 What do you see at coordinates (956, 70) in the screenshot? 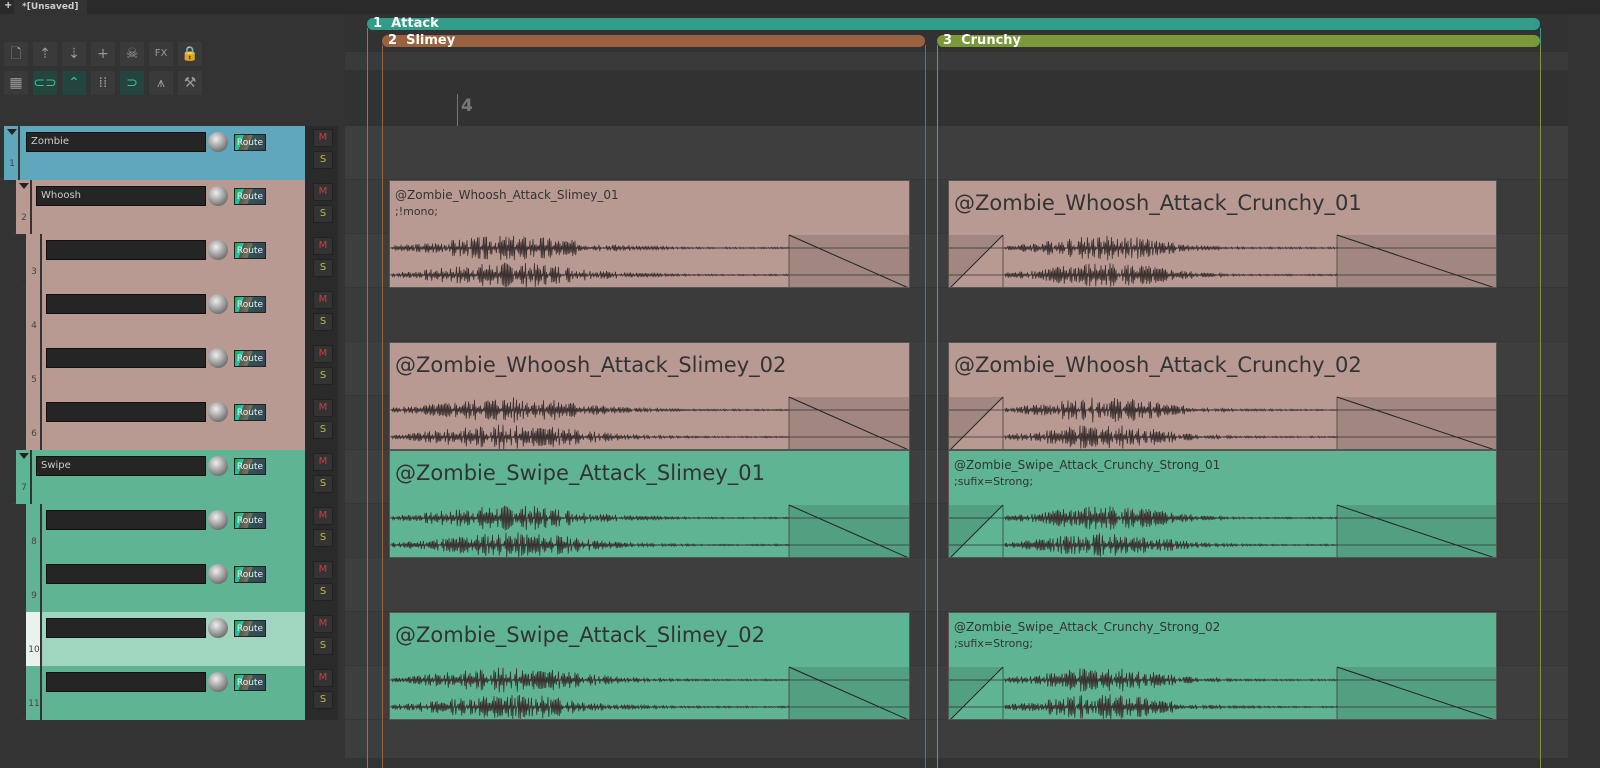
I see `ruler: 4` at bounding box center [956, 70].